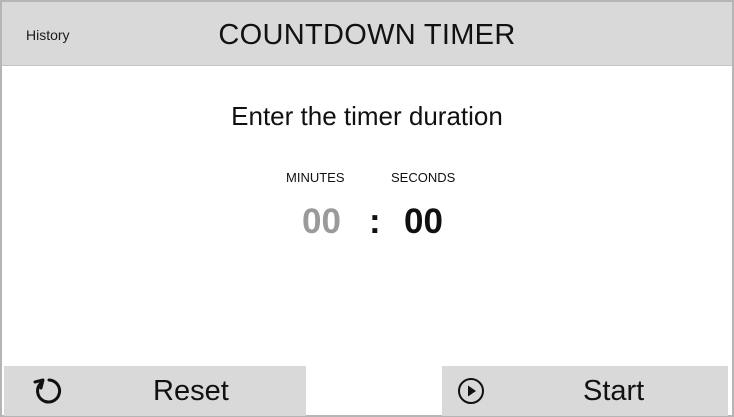 The image size is (734, 417). I want to click on play-icon, so click(471, 393).